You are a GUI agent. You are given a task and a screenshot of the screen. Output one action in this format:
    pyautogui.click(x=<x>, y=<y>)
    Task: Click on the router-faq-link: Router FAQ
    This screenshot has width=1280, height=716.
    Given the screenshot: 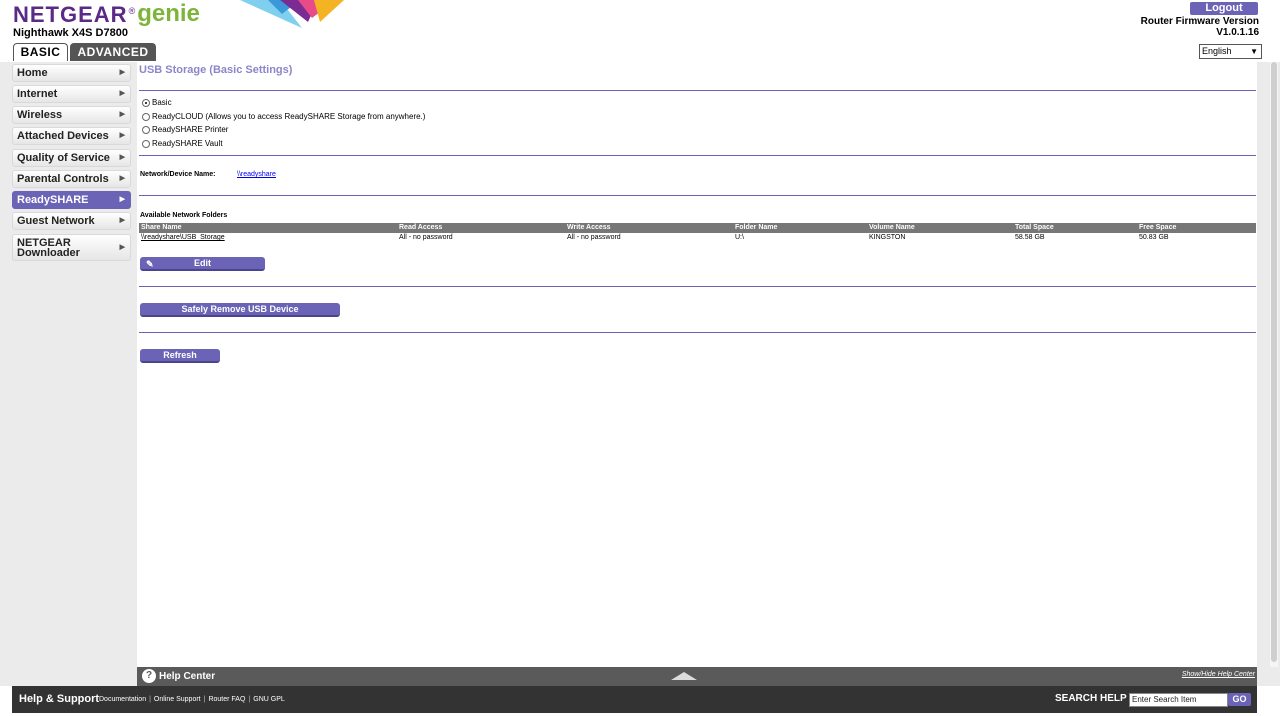 What is the action you would take?
    pyautogui.click(x=226, y=699)
    